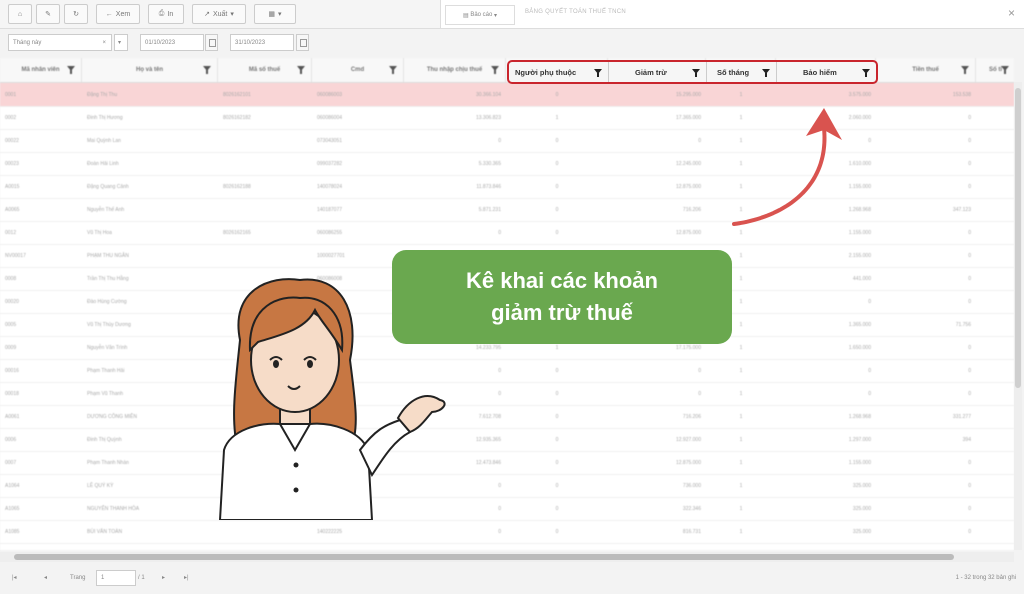  Describe the element at coordinates (250, 42) in the screenshot. I see `to-date-value: 31/10/2023` at that location.